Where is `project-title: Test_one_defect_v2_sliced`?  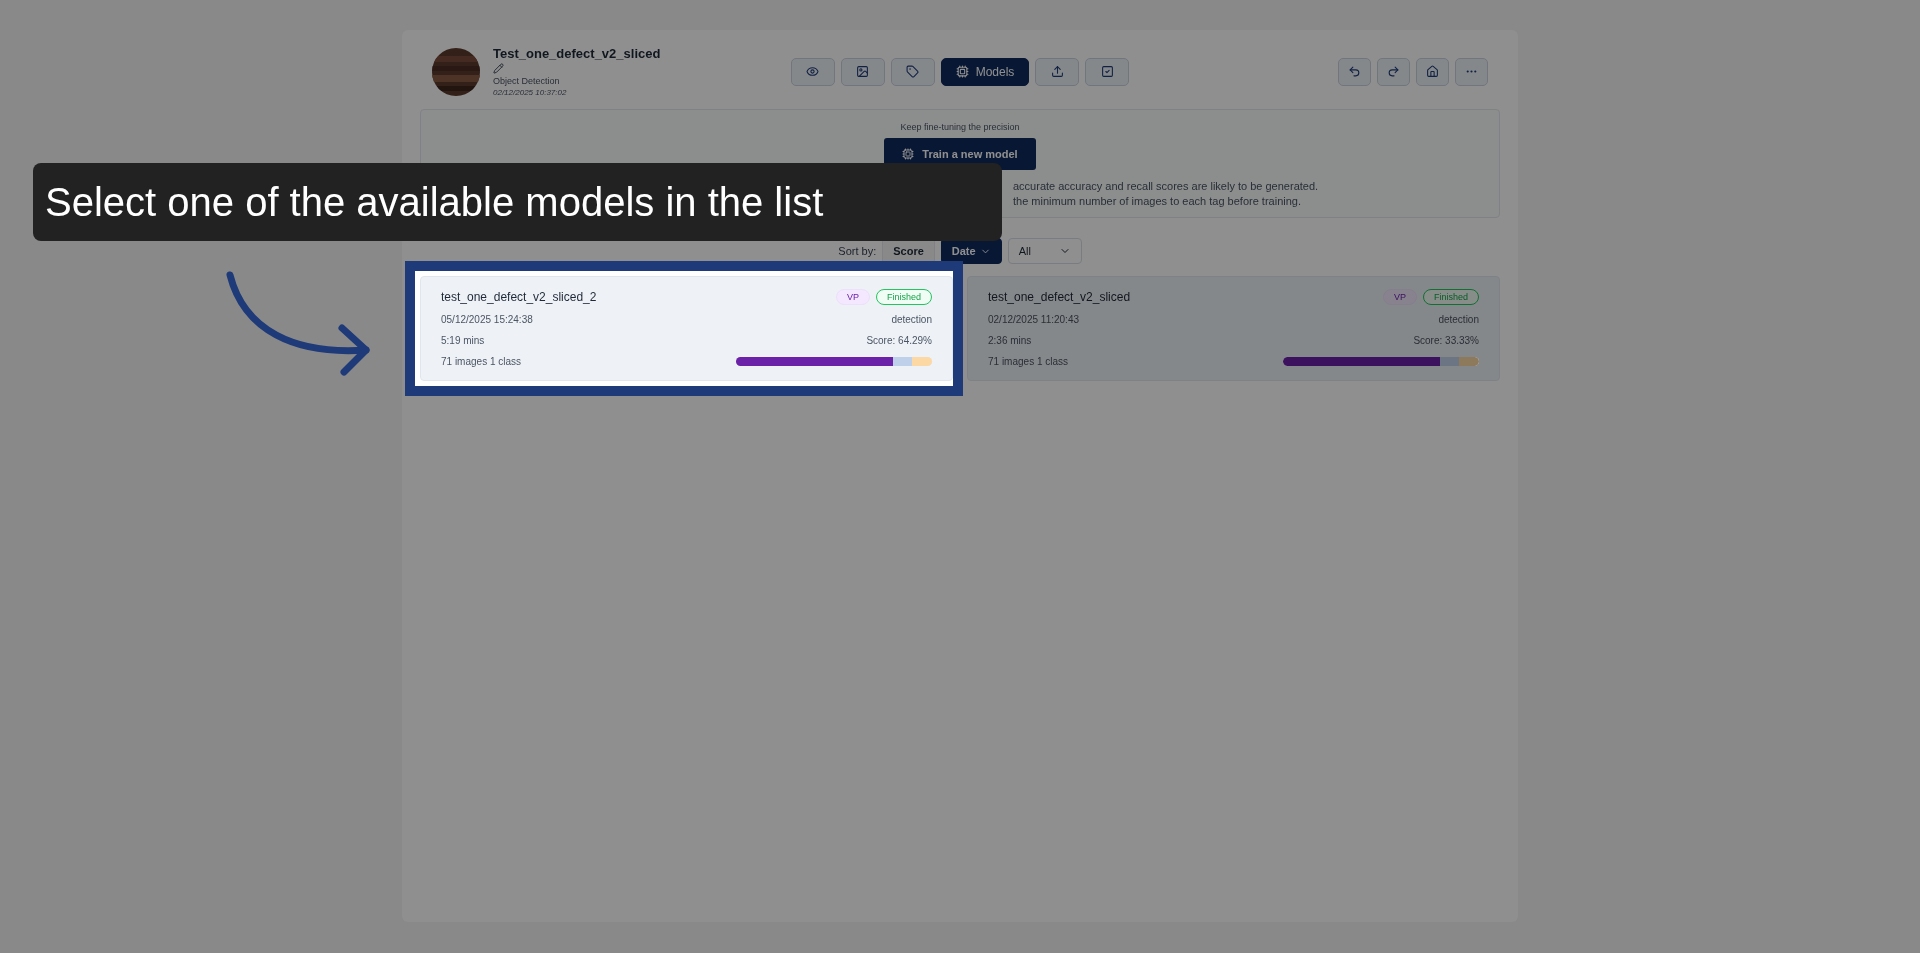
project-title: Test_one_defect_v2_sliced is located at coordinates (577, 53).